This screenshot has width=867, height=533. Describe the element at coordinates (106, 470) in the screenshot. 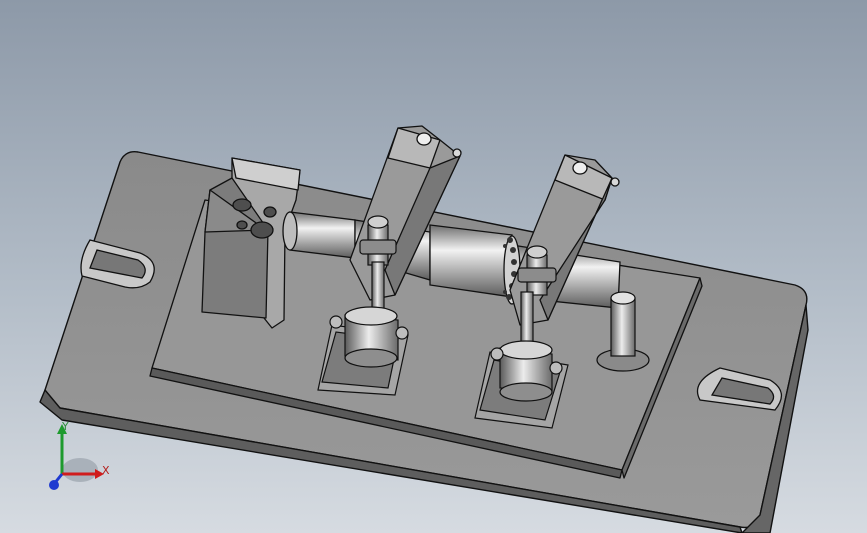

I see `x-axis-label: X` at that location.